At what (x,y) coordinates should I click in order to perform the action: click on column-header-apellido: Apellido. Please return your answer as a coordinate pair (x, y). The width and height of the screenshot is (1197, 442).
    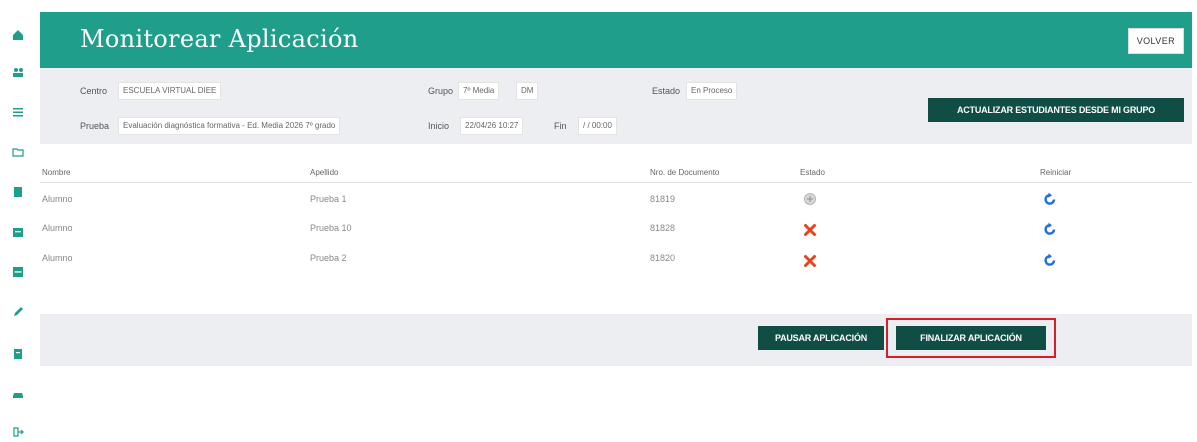
    Looking at the image, I should click on (324, 172).